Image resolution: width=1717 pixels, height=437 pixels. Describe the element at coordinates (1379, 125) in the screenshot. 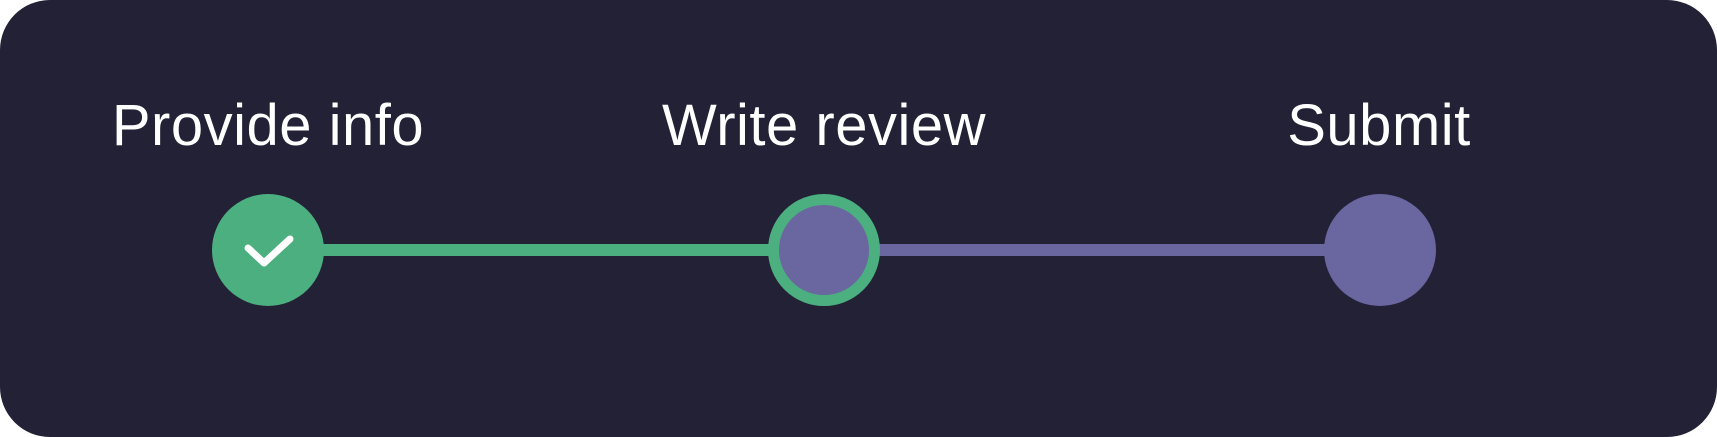

I see `step-3-label: Submit` at that location.